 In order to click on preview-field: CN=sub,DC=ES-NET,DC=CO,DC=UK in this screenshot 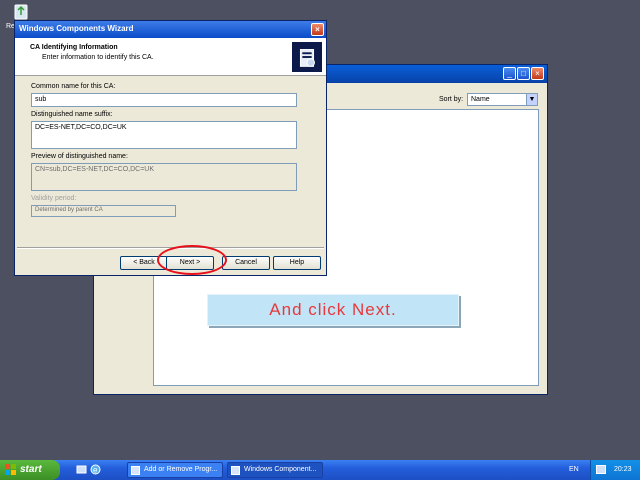, I will do `click(164, 177)`.